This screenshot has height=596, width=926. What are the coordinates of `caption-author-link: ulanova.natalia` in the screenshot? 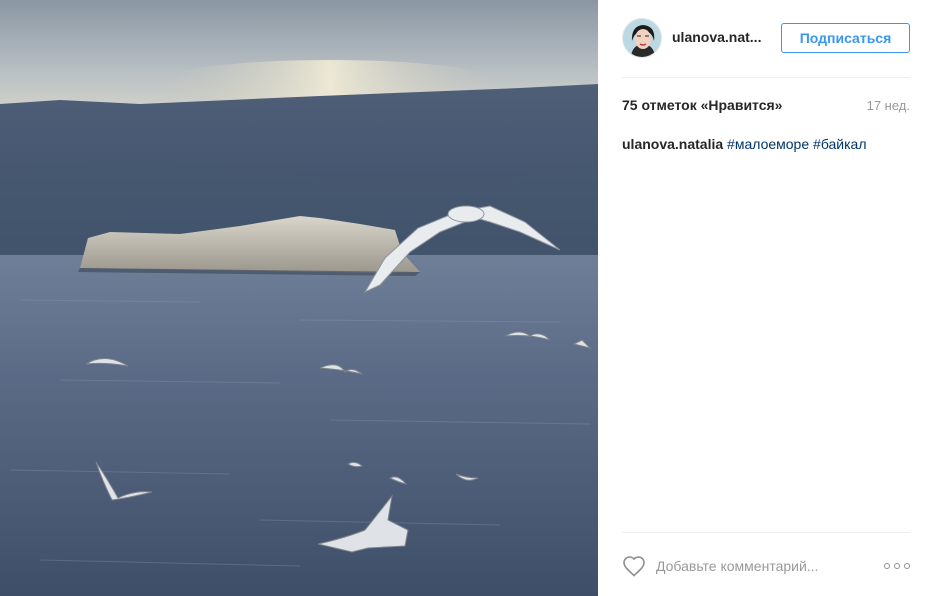 It's located at (672, 144).